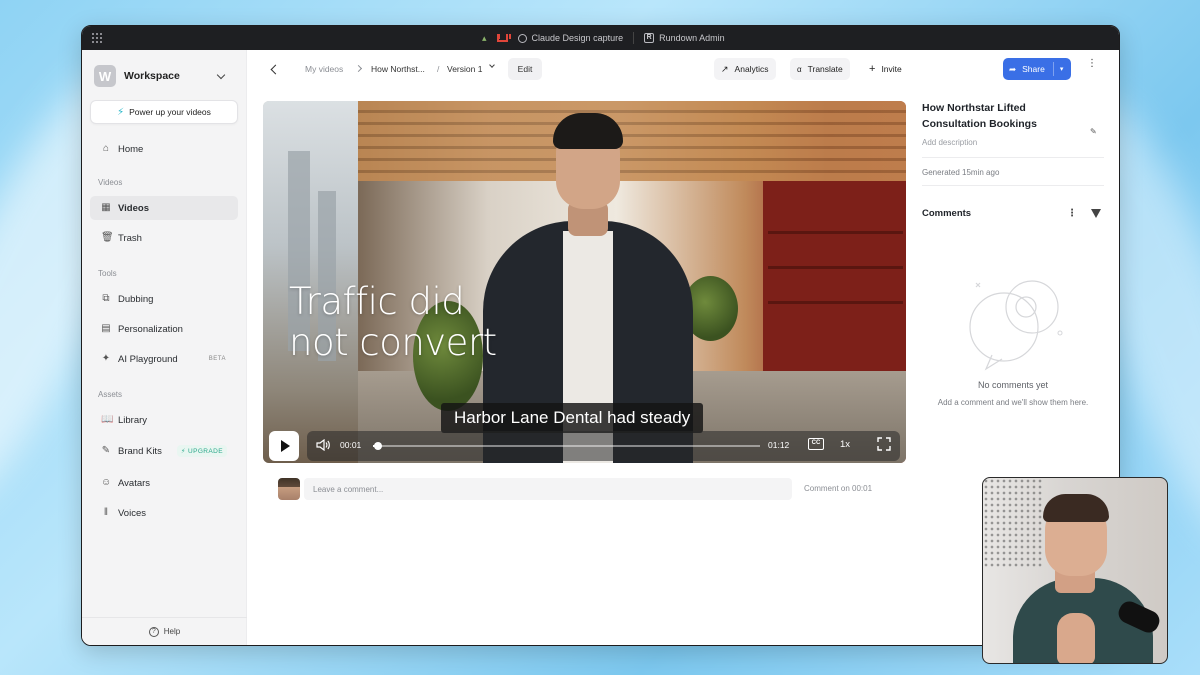 The width and height of the screenshot is (1200, 675). Describe the element at coordinates (522, 38) in the screenshot. I see `globe-icon` at that location.